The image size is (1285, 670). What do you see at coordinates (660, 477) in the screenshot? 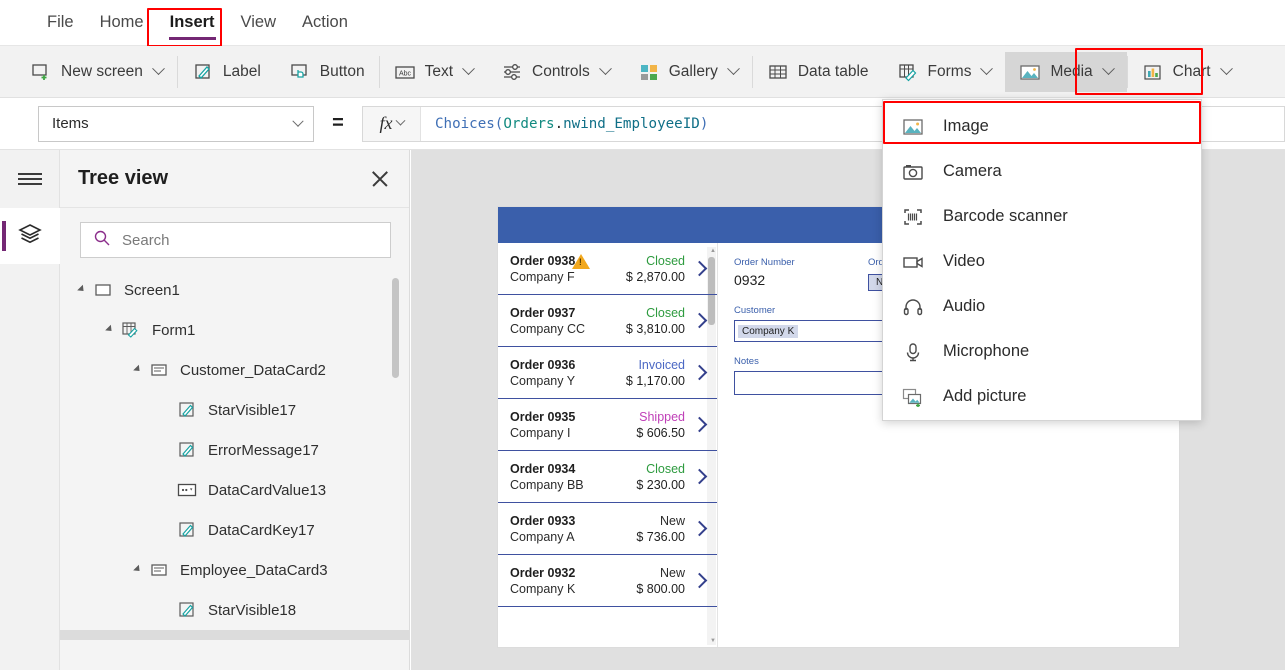
I see `gallery-item-right: Closed $ 230.00` at bounding box center [660, 477].